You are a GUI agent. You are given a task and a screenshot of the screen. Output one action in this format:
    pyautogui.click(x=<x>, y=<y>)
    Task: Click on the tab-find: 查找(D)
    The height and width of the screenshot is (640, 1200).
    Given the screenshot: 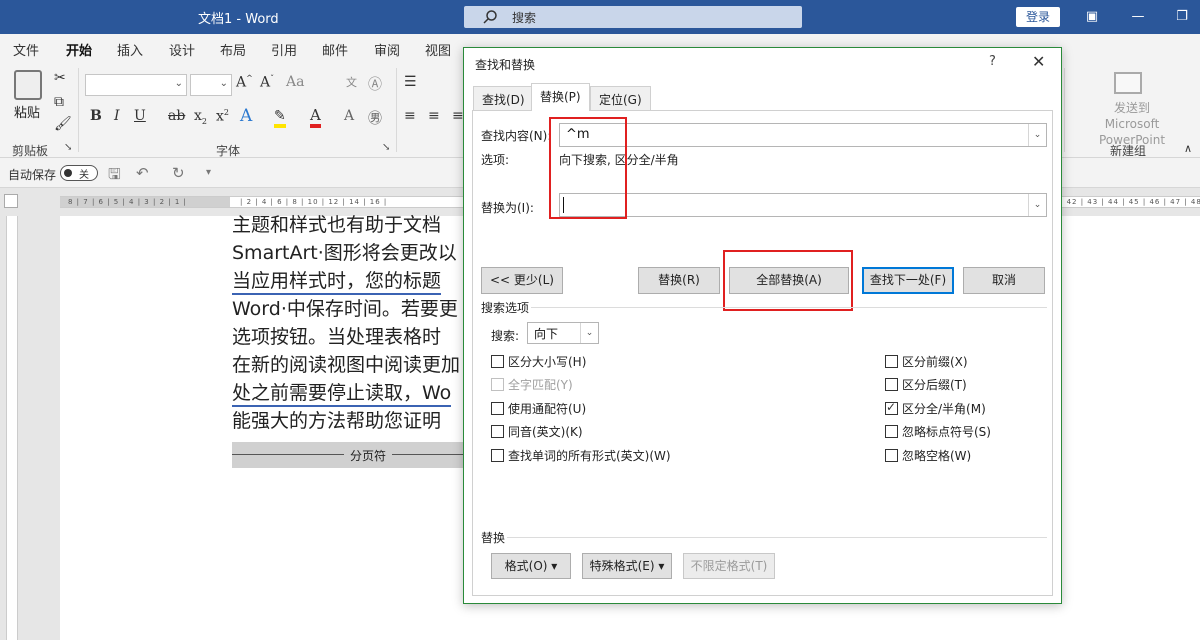 What is the action you would take?
    pyautogui.click(x=503, y=98)
    